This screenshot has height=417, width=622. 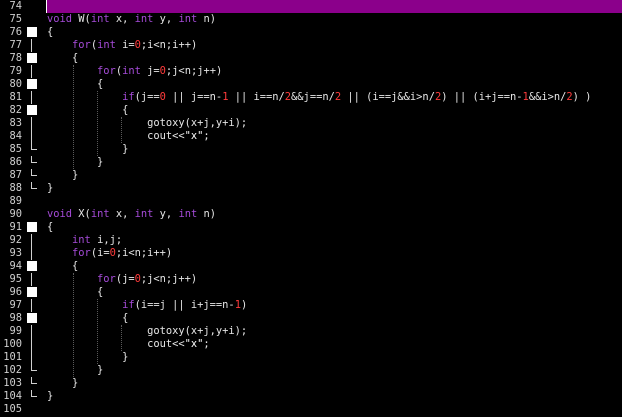 I want to click on line-number: 77, so click(x=15, y=45).